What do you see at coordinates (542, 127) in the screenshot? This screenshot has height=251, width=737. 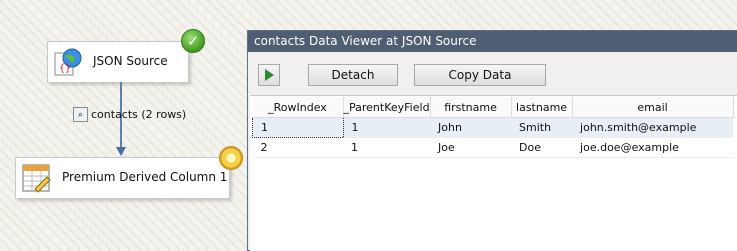 I see `table-cell: Smith` at bounding box center [542, 127].